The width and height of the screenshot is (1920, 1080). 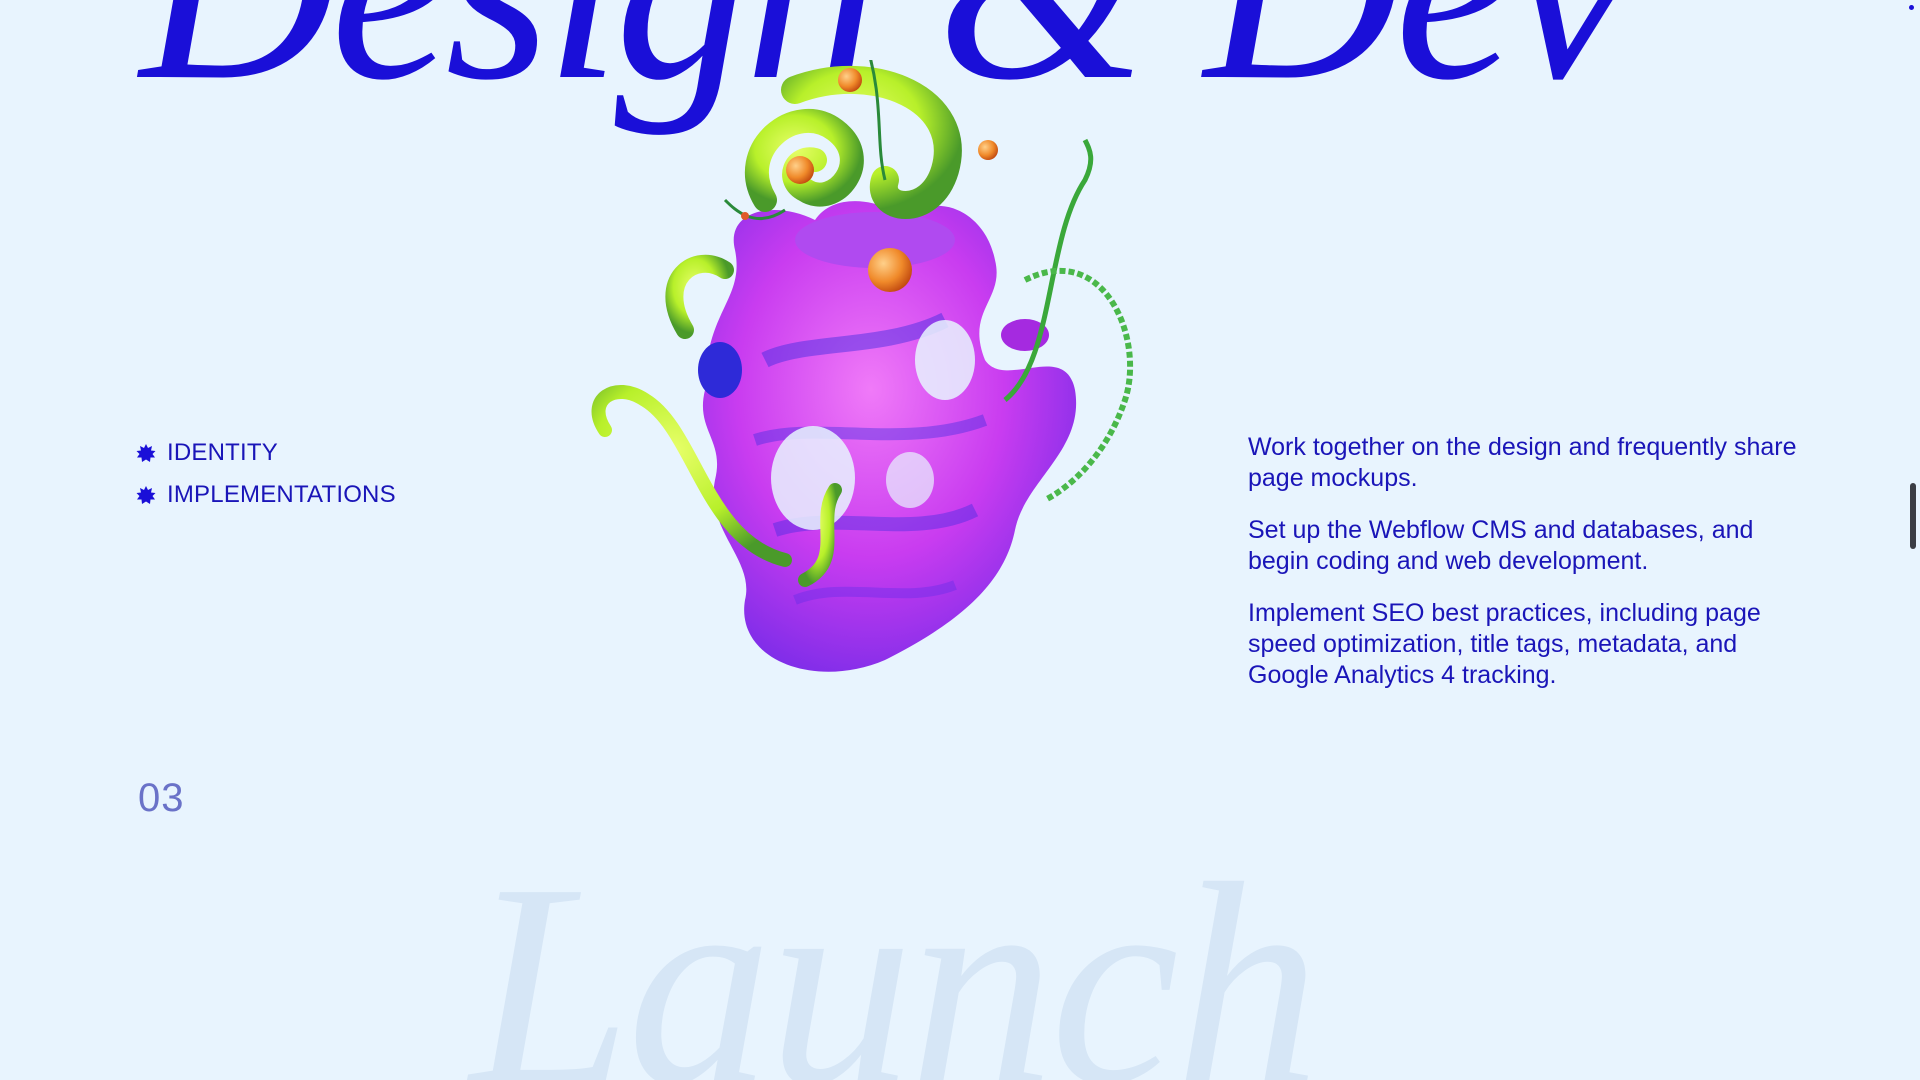 I want to click on scrollbar, so click(x=1913, y=540).